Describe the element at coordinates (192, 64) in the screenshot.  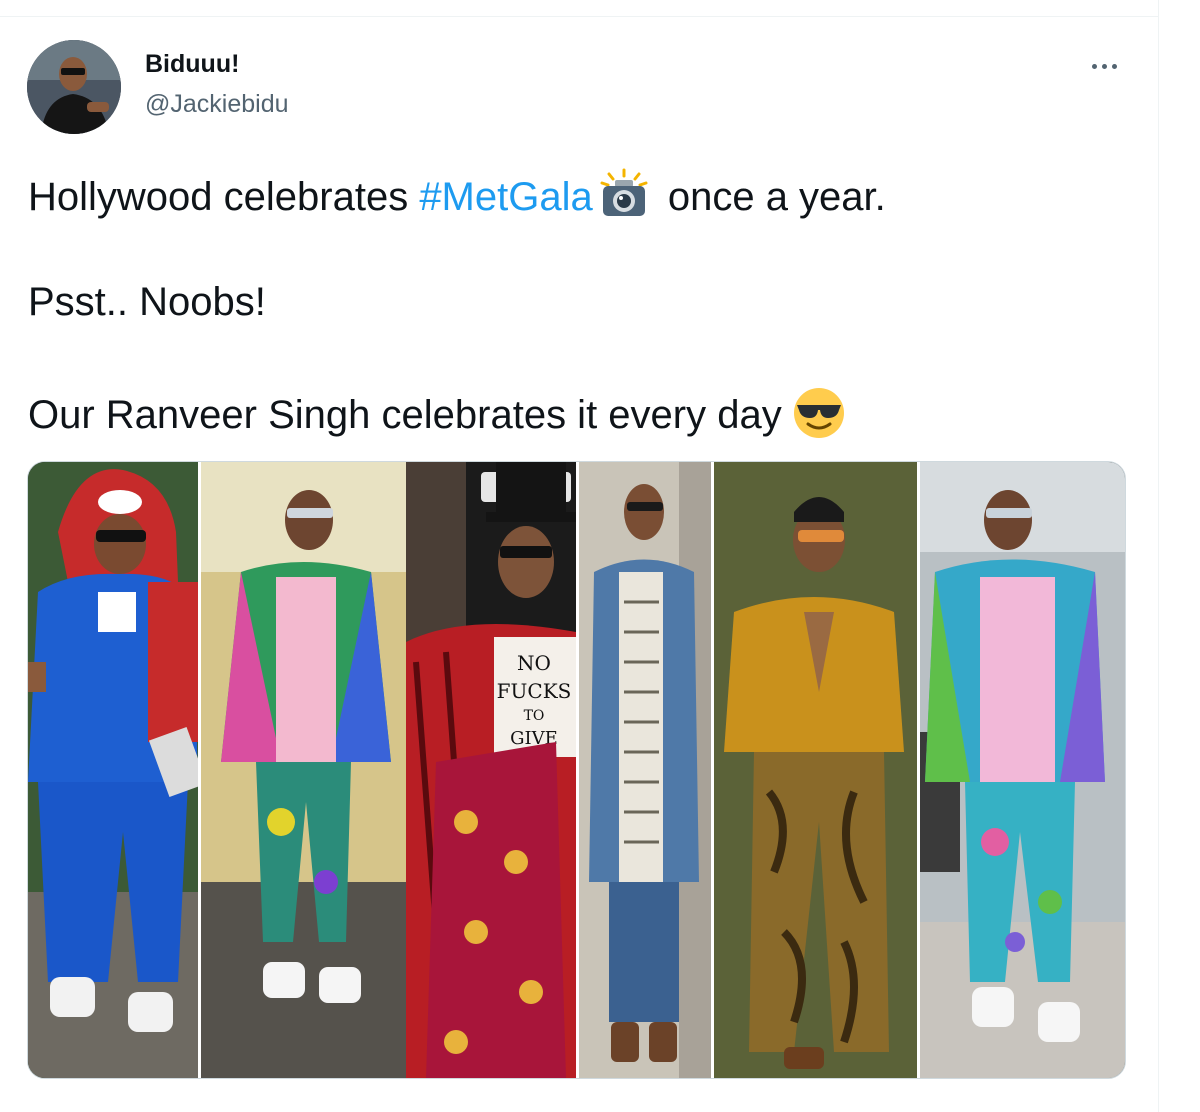
I see `author-name: Biduuu!` at that location.